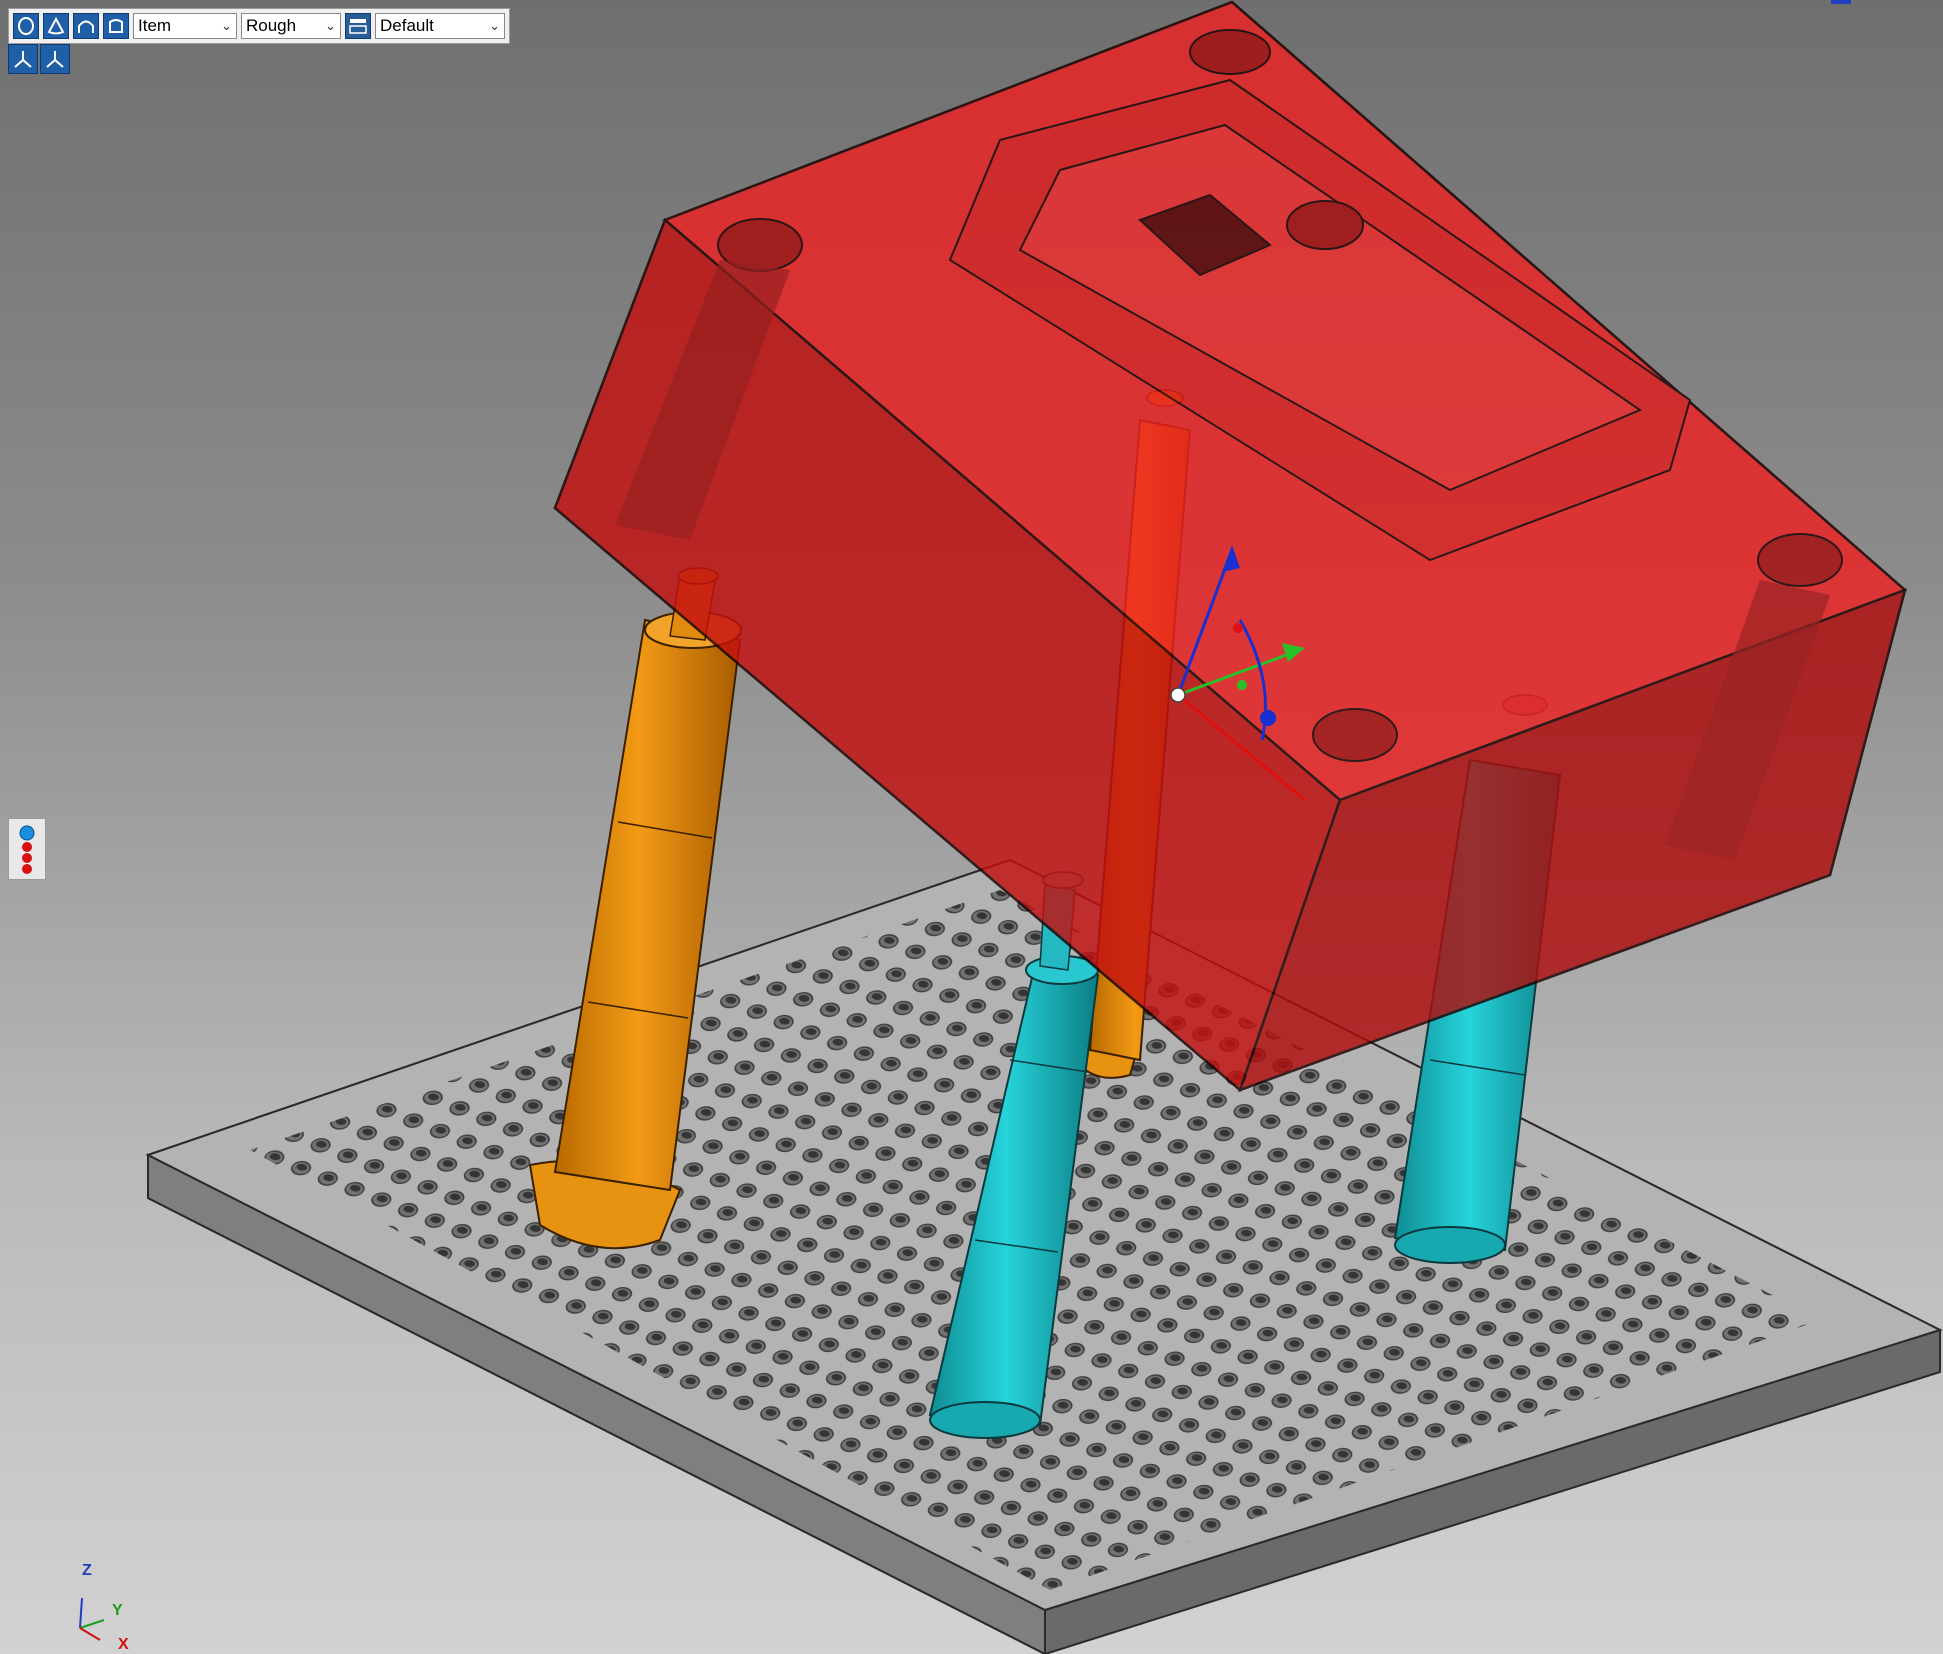  Describe the element at coordinates (87, 1570) in the screenshot. I see `axis-label-z: Z` at that location.